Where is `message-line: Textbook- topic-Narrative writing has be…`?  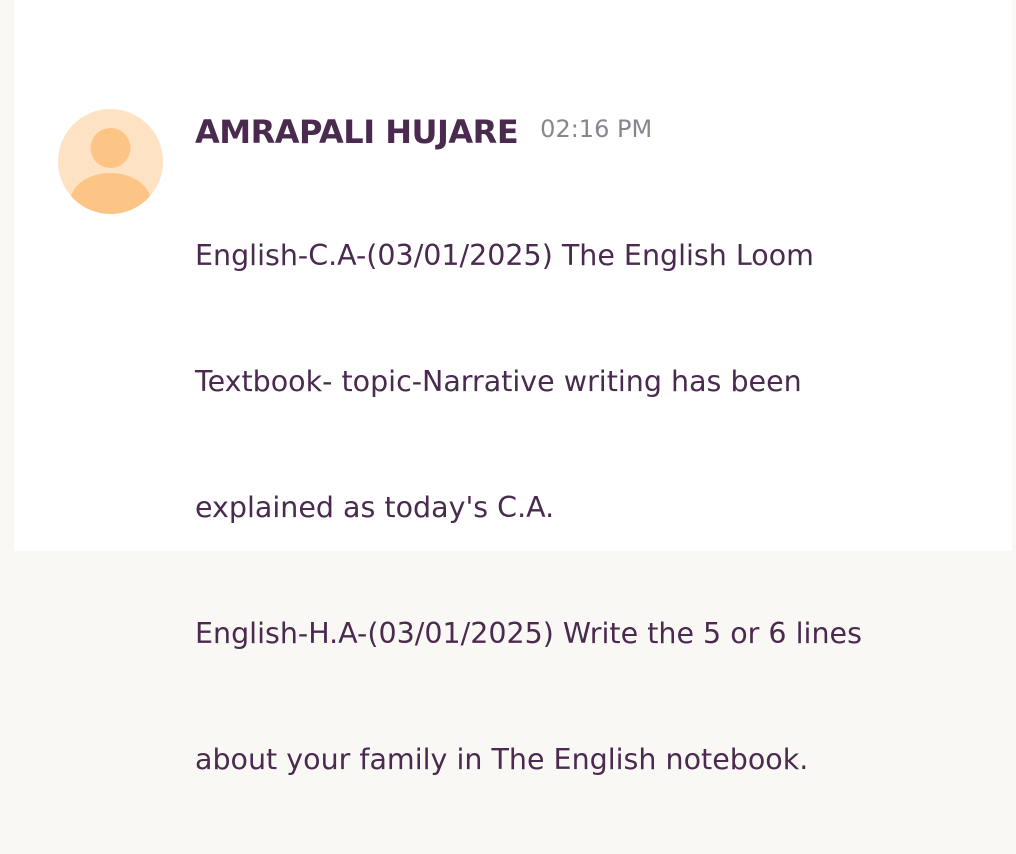
message-line: Textbook- topic-Narrative writing has be… is located at coordinates (498, 381).